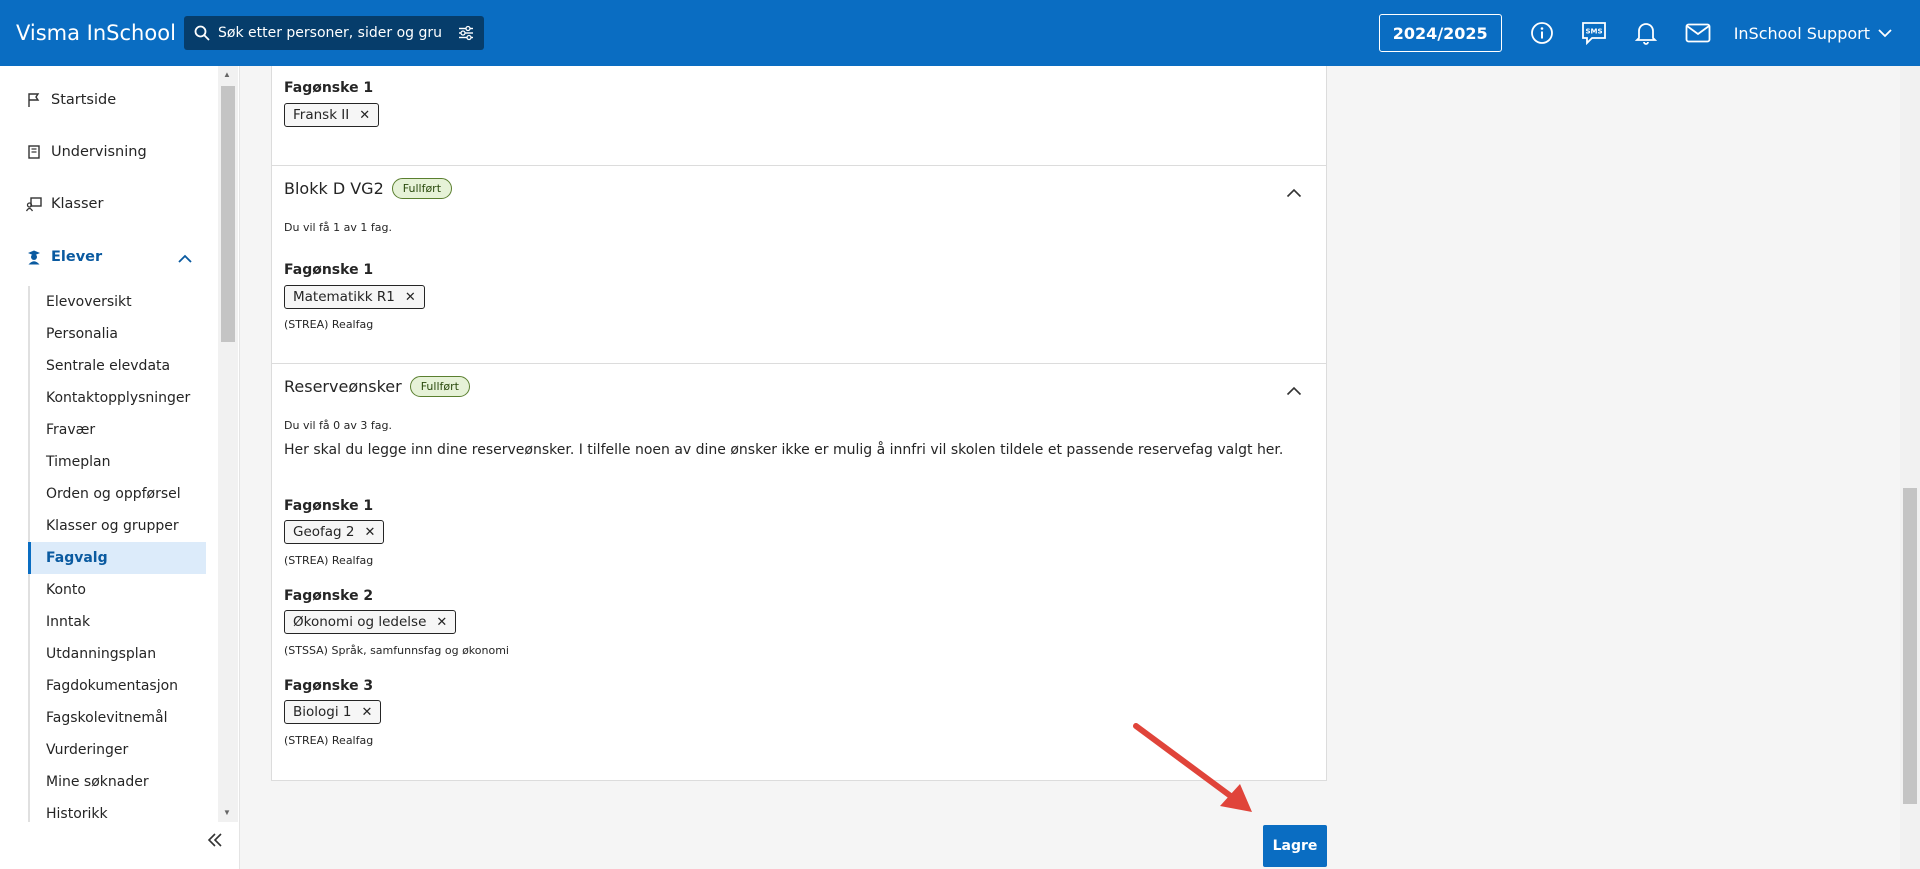  What do you see at coordinates (360, 622) in the screenshot?
I see `chip-label: Økonomi og ledelse` at bounding box center [360, 622].